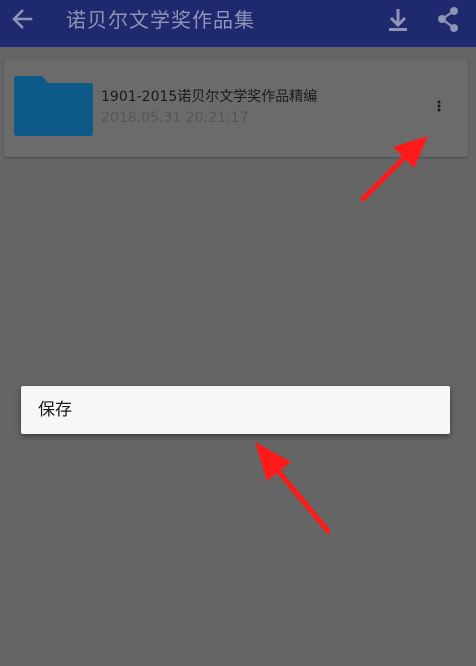 This screenshot has width=476, height=666. What do you see at coordinates (53, 106) in the screenshot?
I see `folder-icon` at bounding box center [53, 106].